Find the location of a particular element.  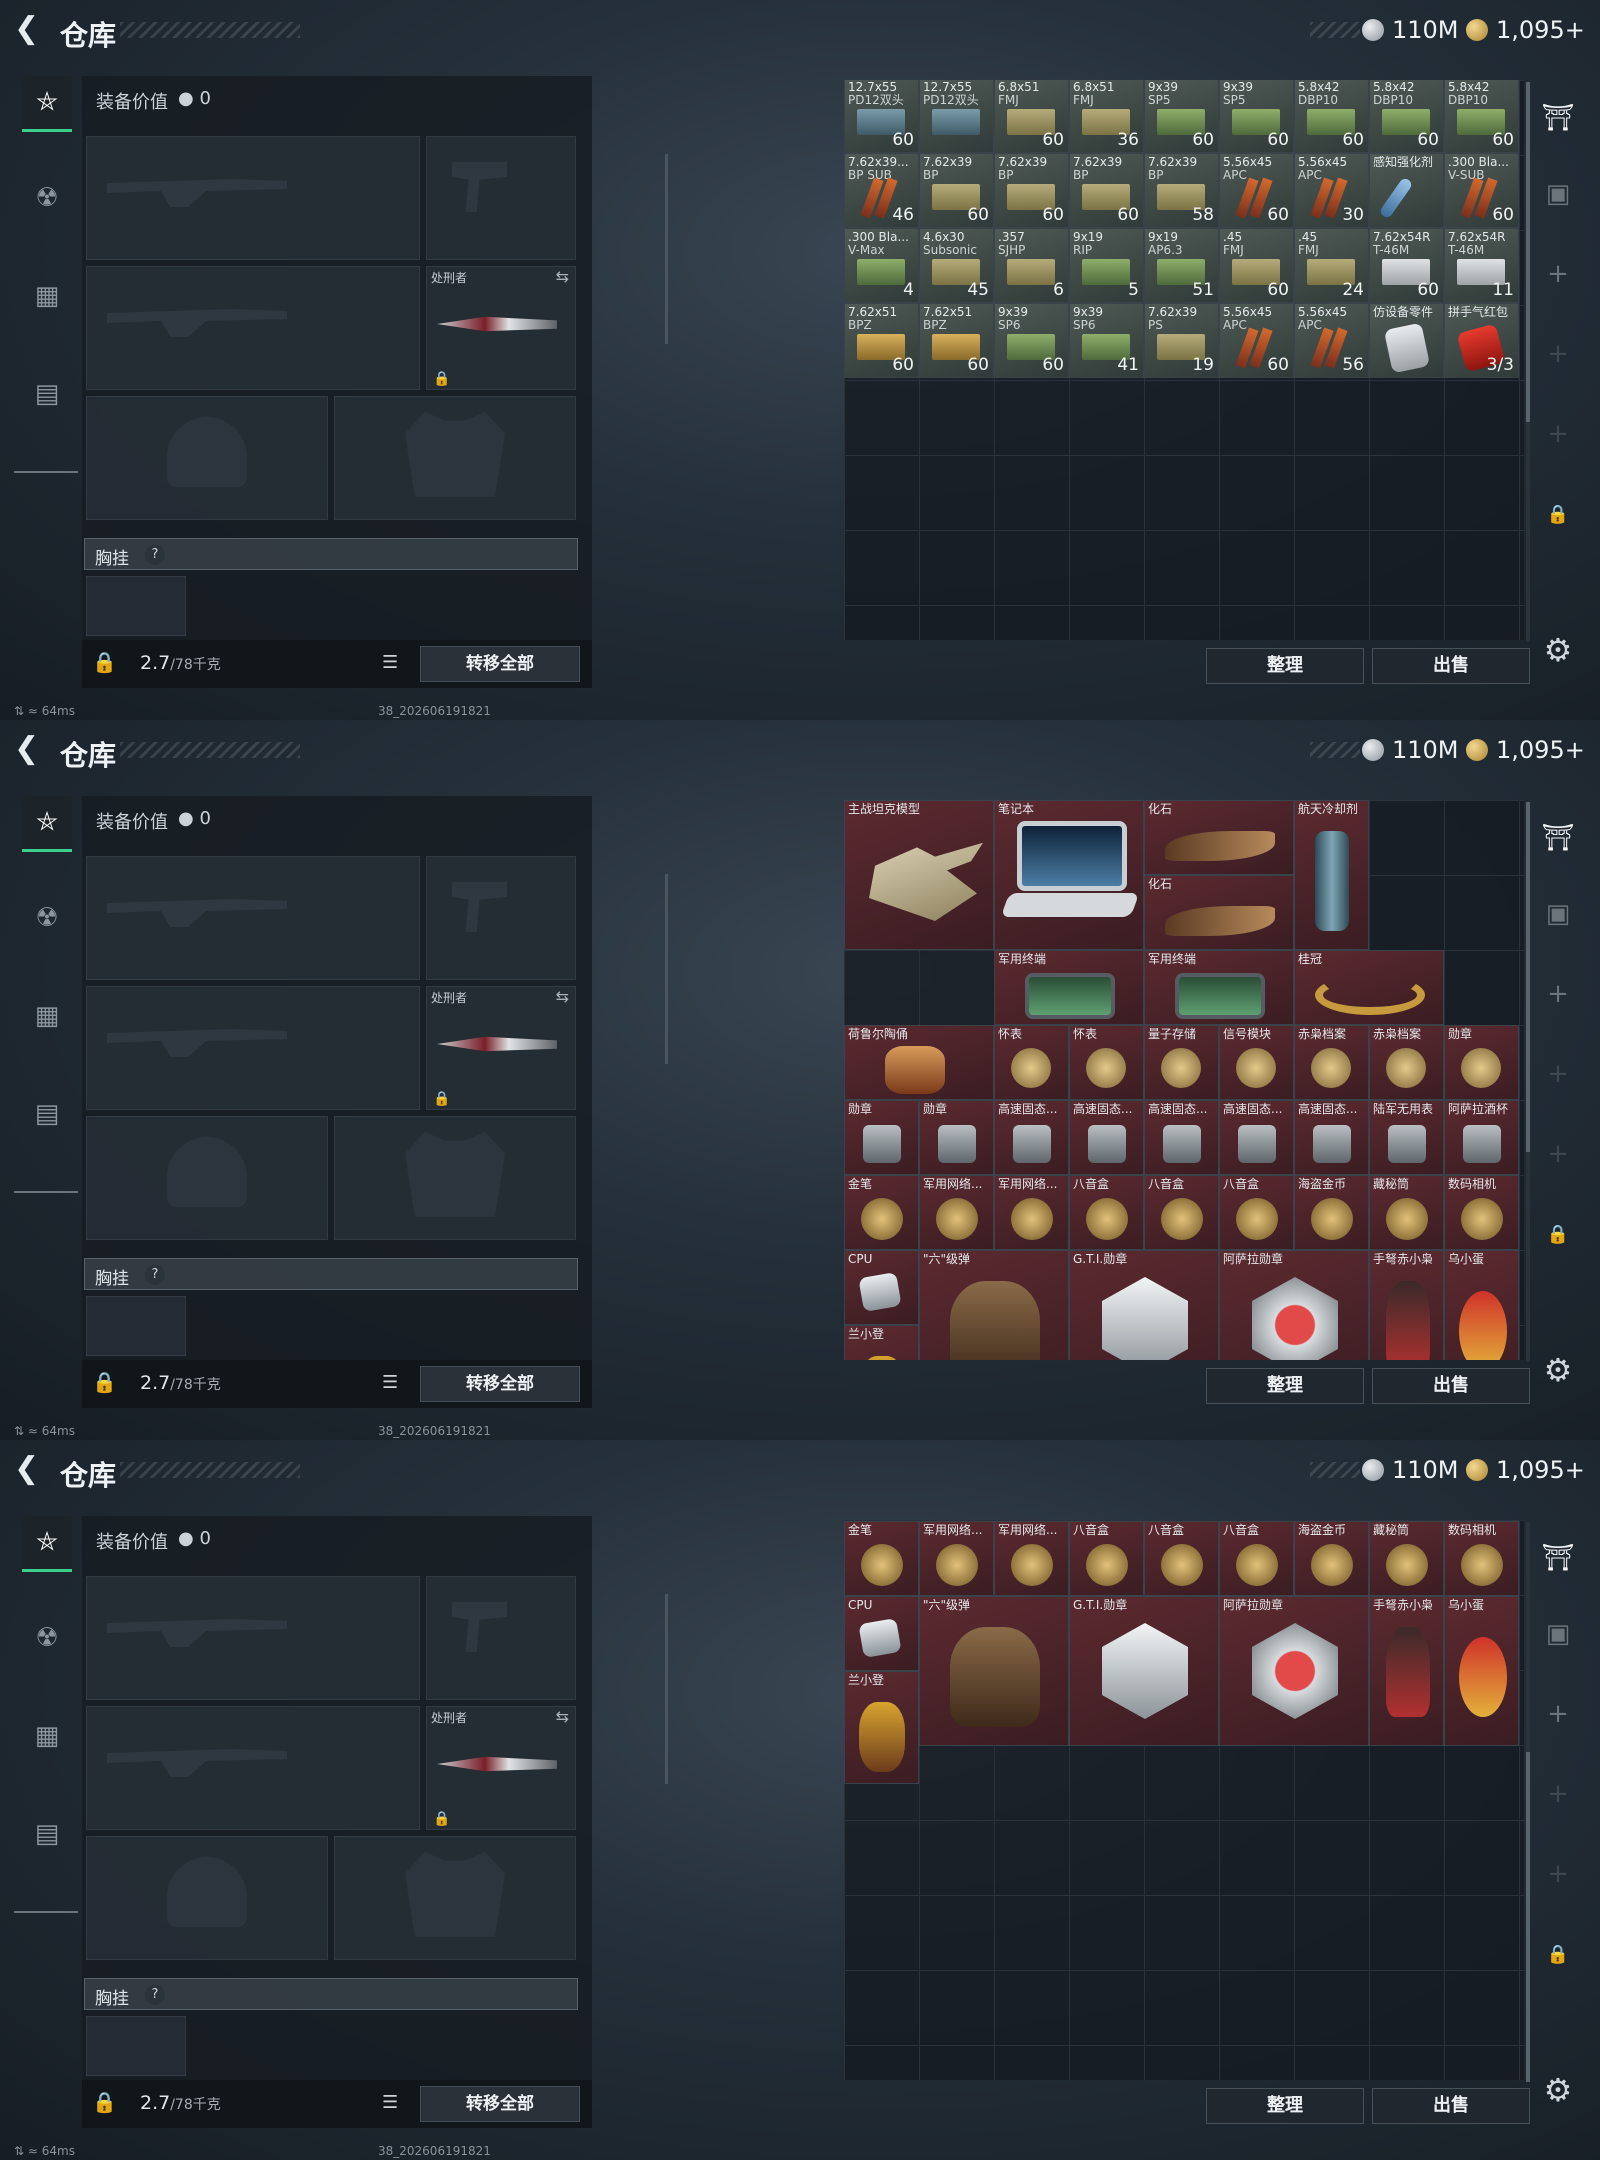

briefcase-tab-icon: ▤ is located at coordinates (47, 394).